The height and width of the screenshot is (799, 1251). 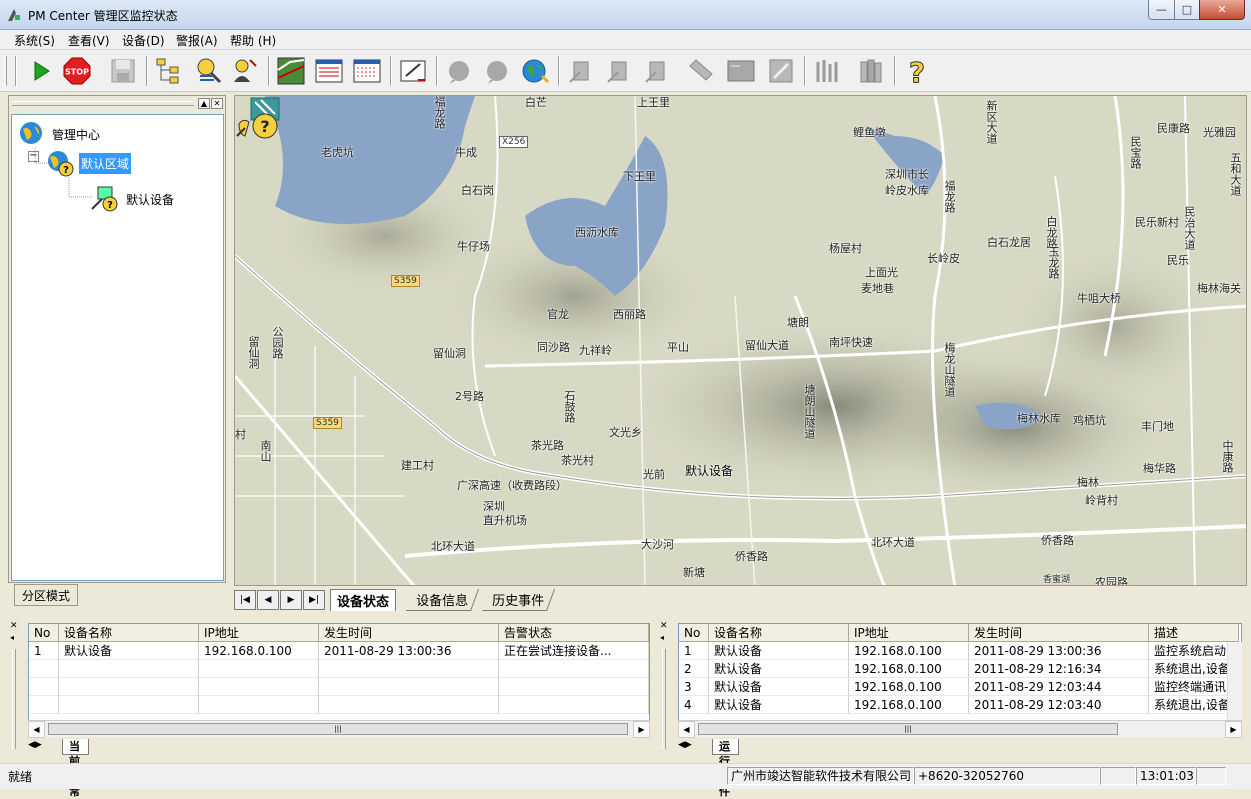 What do you see at coordinates (89, 40) in the screenshot?
I see `menu-view: 查看(V)` at bounding box center [89, 40].